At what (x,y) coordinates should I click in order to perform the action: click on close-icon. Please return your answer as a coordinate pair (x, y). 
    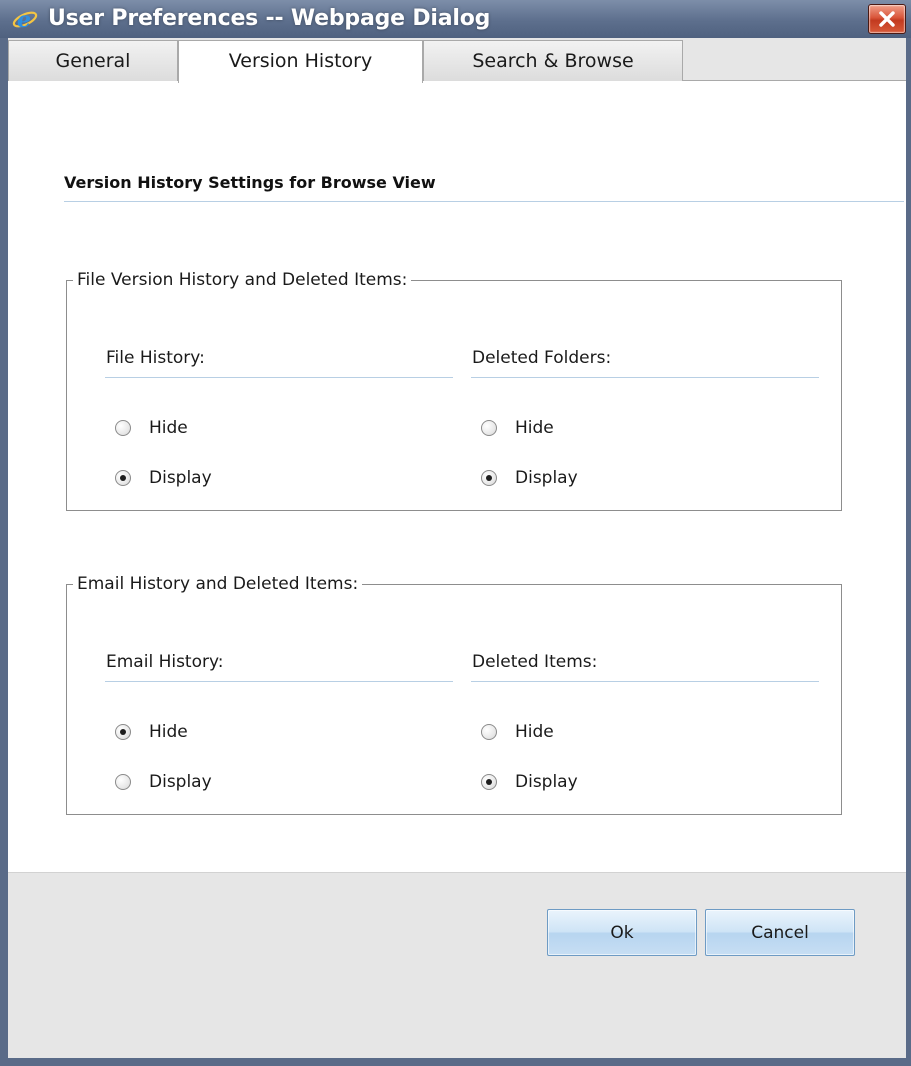
    Looking at the image, I should click on (887, 19).